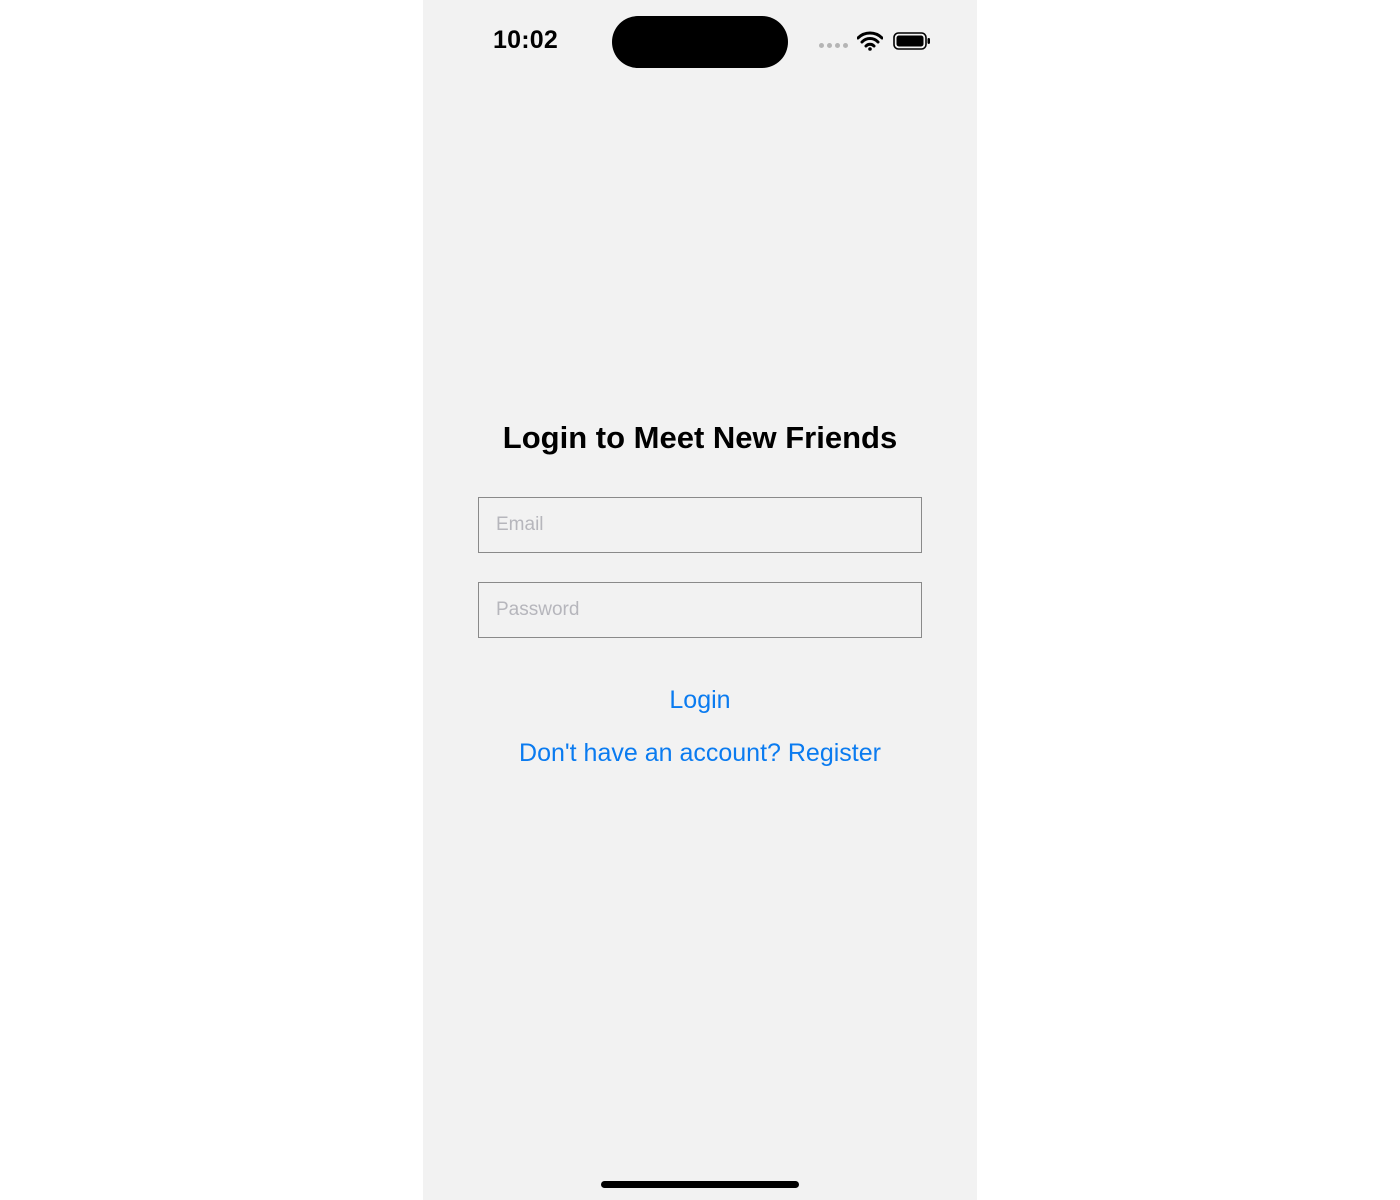 This screenshot has height=1200, width=1400. Describe the element at coordinates (700, 1184) in the screenshot. I see `home-indicator` at that location.